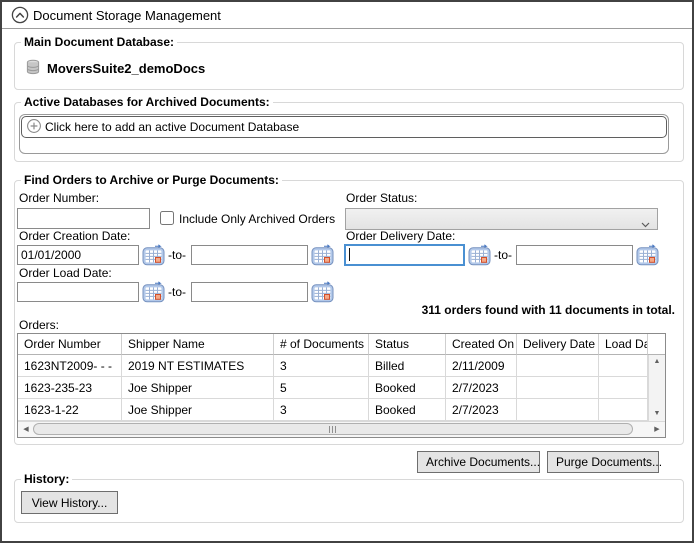 This screenshot has height=543, width=694. Describe the element at coordinates (321, 388) in the screenshot. I see `cell-num-documents: 5` at that location.